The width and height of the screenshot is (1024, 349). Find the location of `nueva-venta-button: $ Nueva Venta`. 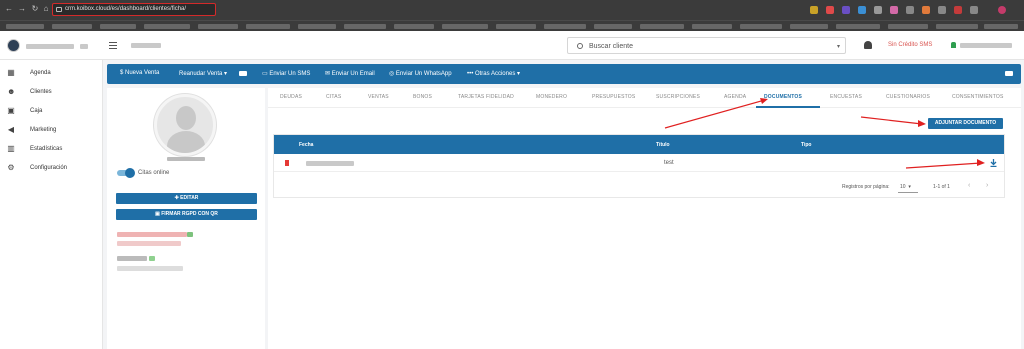

nueva-venta-button: $ Nueva Venta is located at coordinates (139, 73).